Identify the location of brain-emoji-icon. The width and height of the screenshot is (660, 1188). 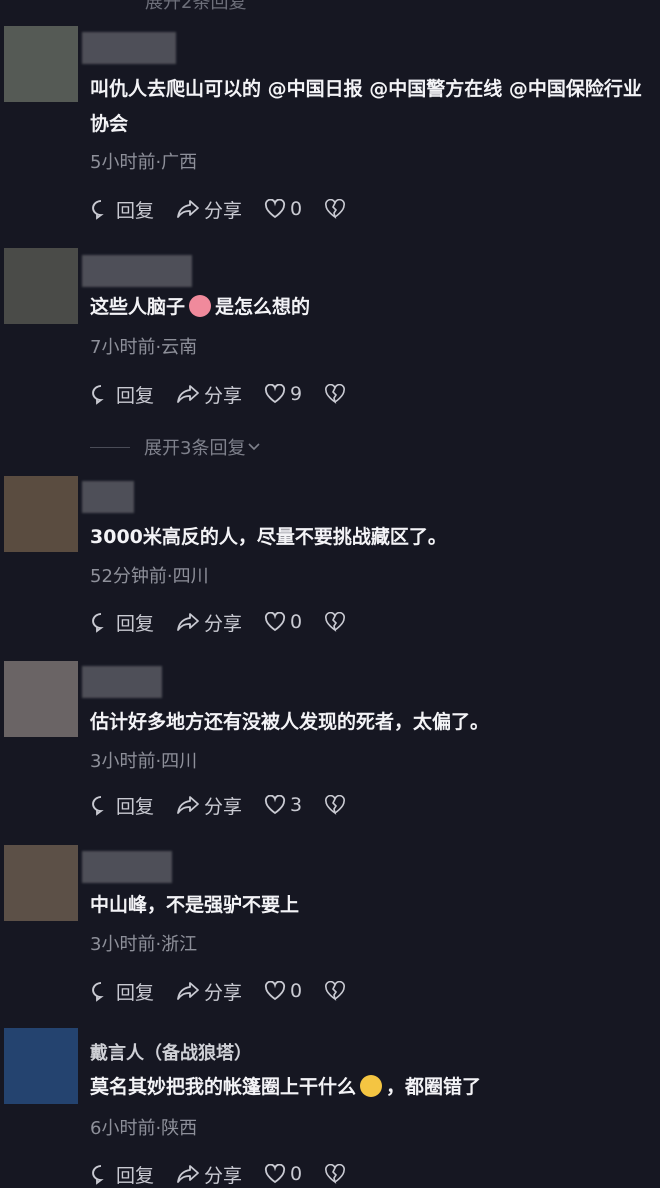
(200, 306).